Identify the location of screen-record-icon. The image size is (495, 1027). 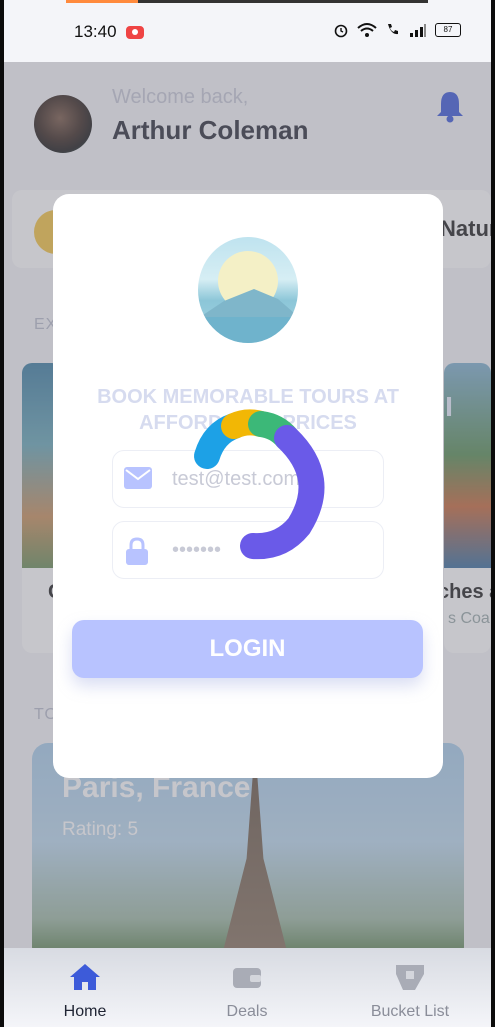
(135, 32).